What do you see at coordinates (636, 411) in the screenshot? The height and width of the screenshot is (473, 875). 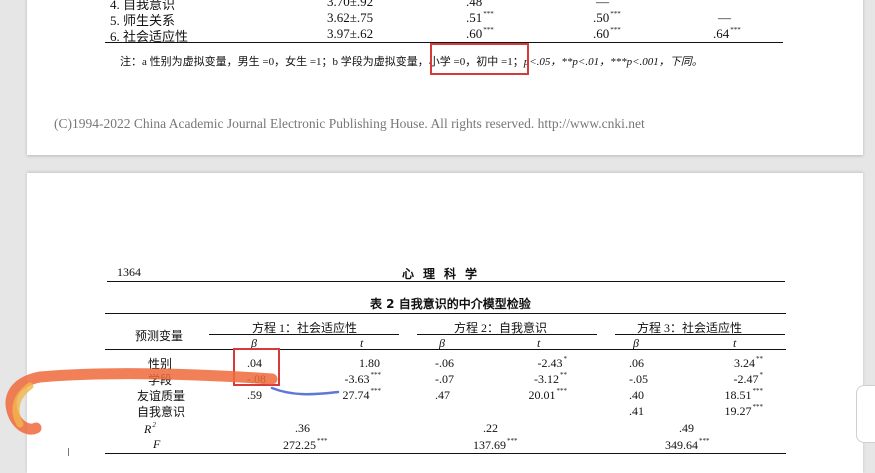 I see `table-cell: .41` at bounding box center [636, 411].